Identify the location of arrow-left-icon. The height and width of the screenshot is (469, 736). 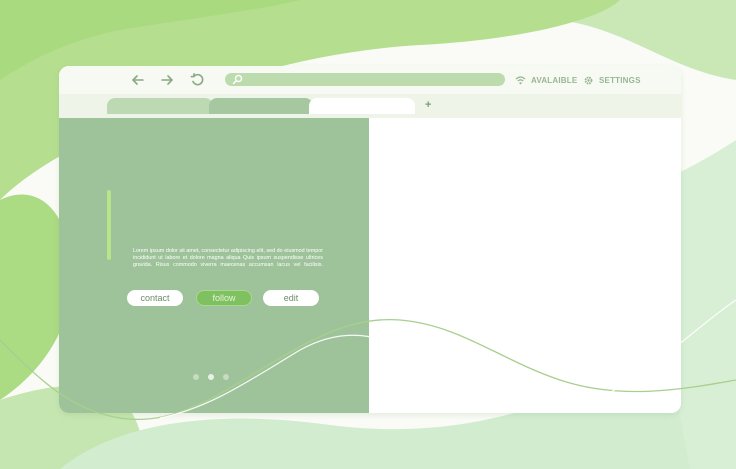
(138, 80).